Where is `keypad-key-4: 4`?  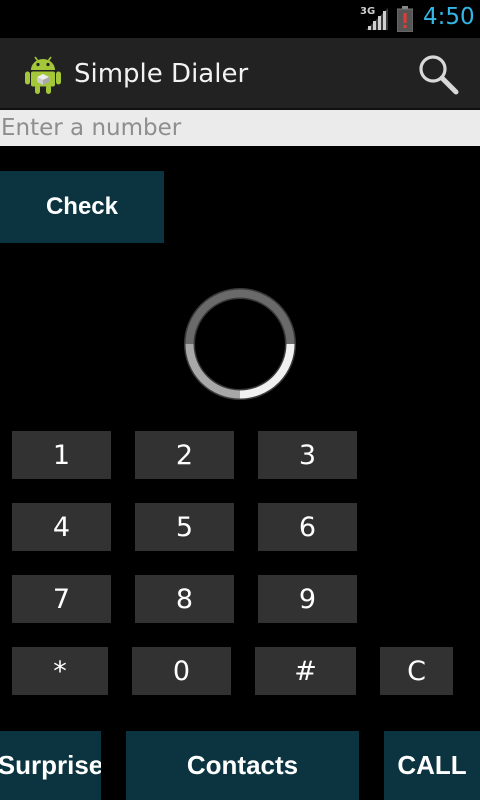
keypad-key-4: 4 is located at coordinates (61, 527).